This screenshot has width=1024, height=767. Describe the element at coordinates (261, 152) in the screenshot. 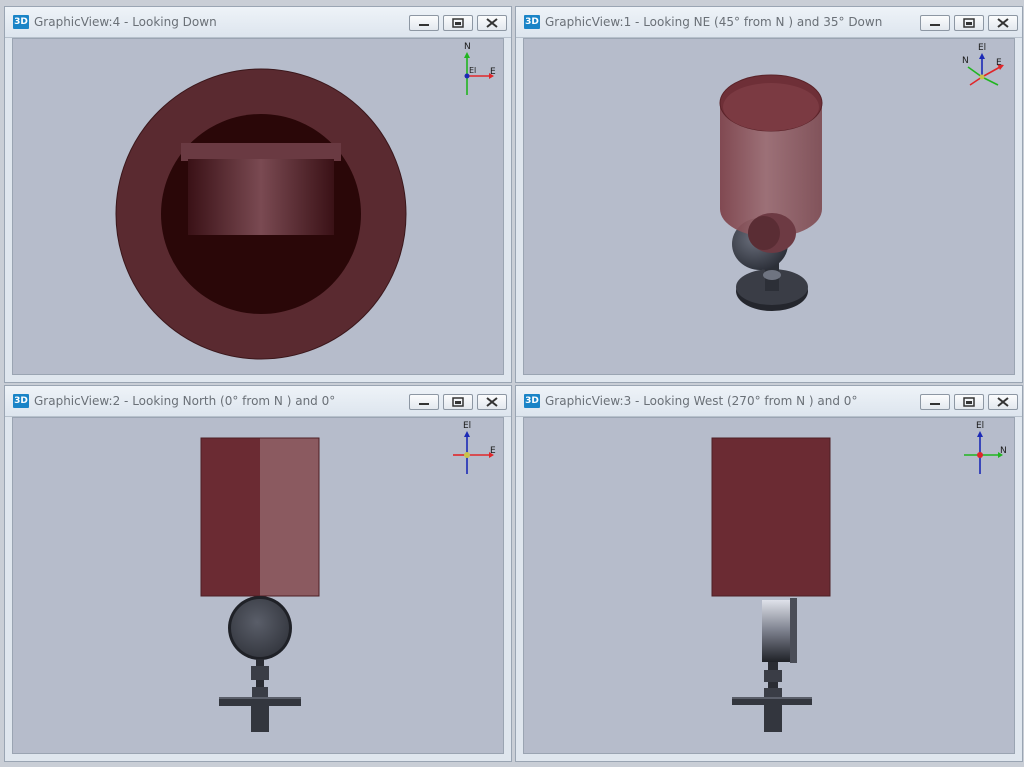

I see `nozzle-top-view` at that location.